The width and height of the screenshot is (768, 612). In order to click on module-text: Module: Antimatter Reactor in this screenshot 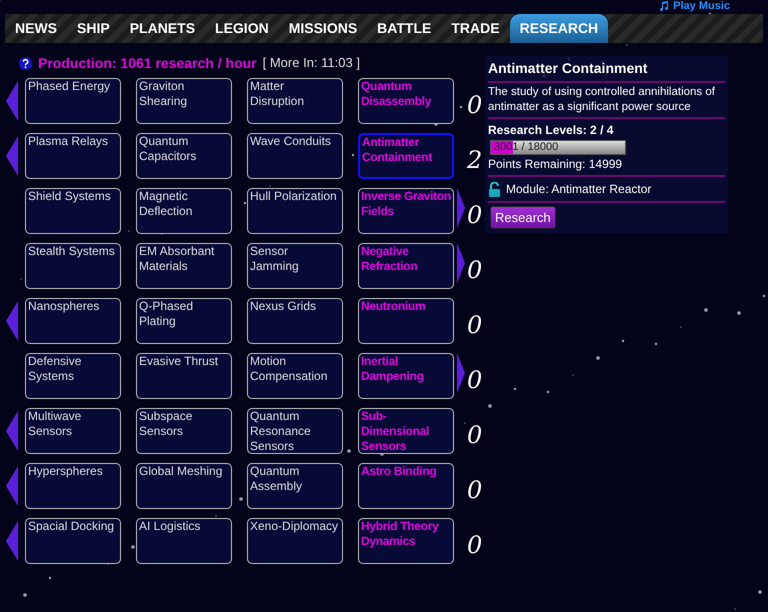, I will do `click(579, 189)`.